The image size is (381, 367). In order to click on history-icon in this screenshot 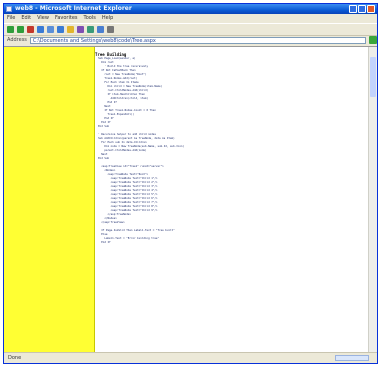, I will do `click(90, 29)`.